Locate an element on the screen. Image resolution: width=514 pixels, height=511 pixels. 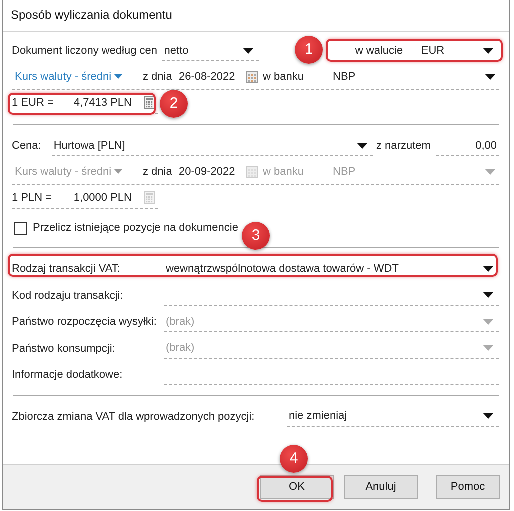
rate-type-link: Kurs waluty - średni is located at coordinates (79, 76).